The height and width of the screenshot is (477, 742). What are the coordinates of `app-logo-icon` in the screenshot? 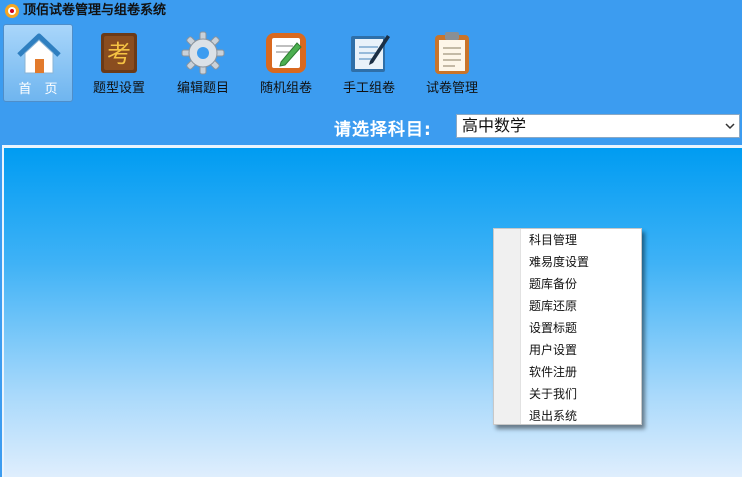 It's located at (12, 11).